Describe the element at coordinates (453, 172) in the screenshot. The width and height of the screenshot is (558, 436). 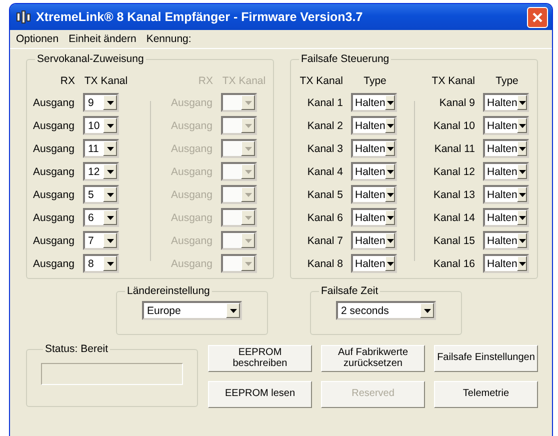
I see `channel-label: Kanal 12` at that location.